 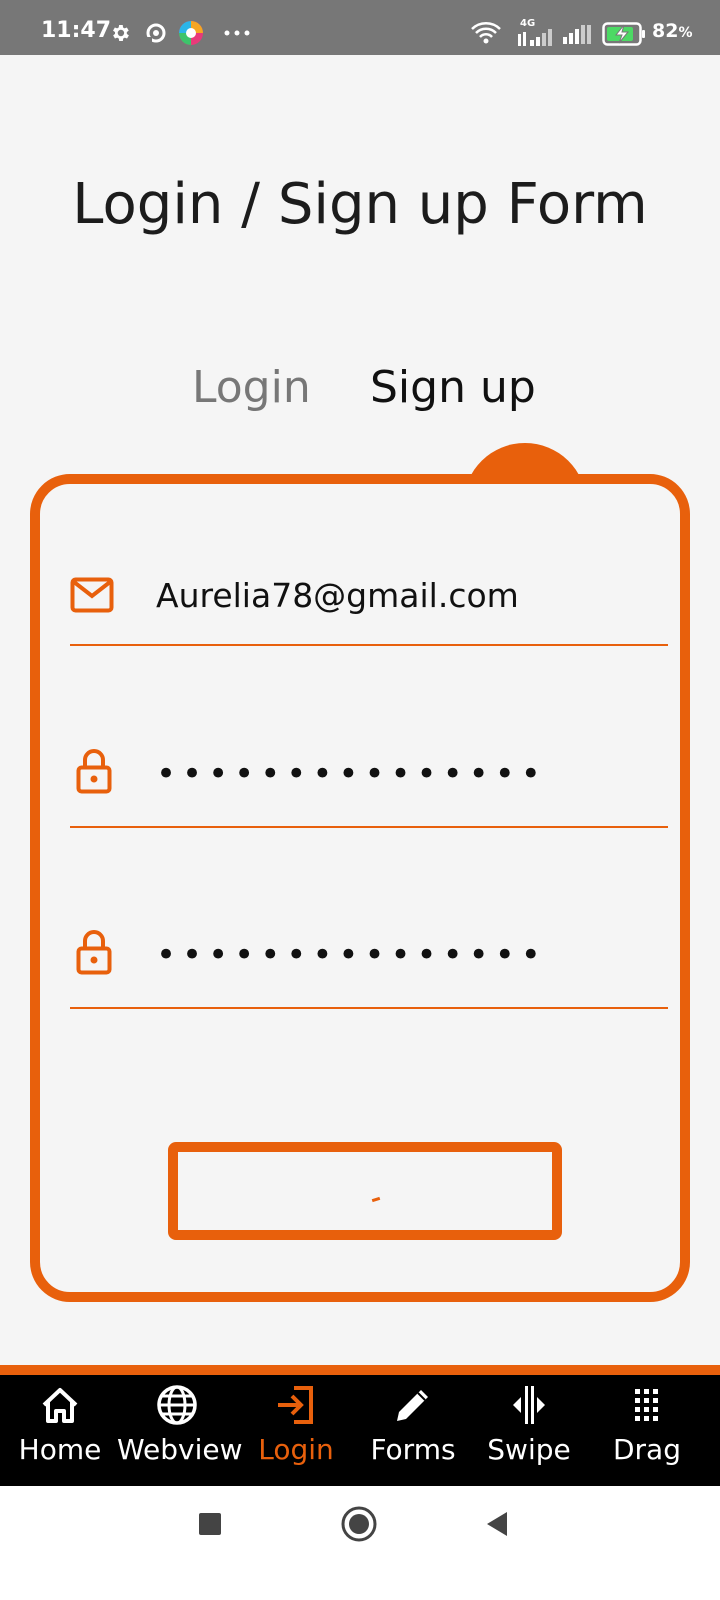 What do you see at coordinates (646, 1449) in the screenshot?
I see `nav-label-drag: Drag` at bounding box center [646, 1449].